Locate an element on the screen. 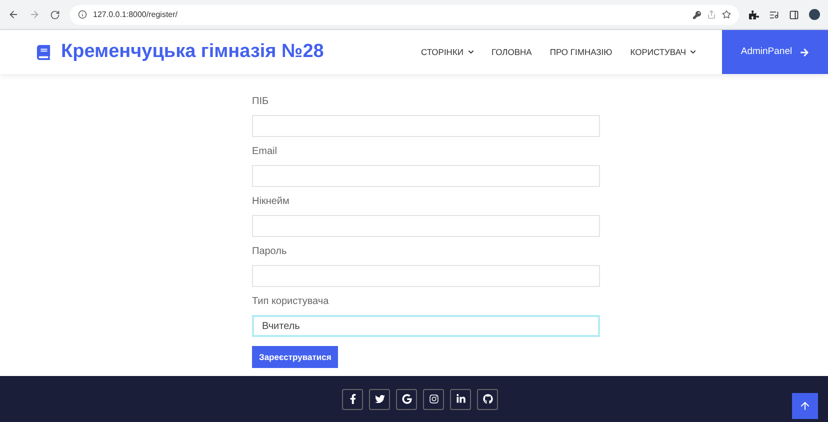 The height and width of the screenshot is (422, 828). nav-link: ПРО ГІМНАЗІЮ is located at coordinates (581, 52).